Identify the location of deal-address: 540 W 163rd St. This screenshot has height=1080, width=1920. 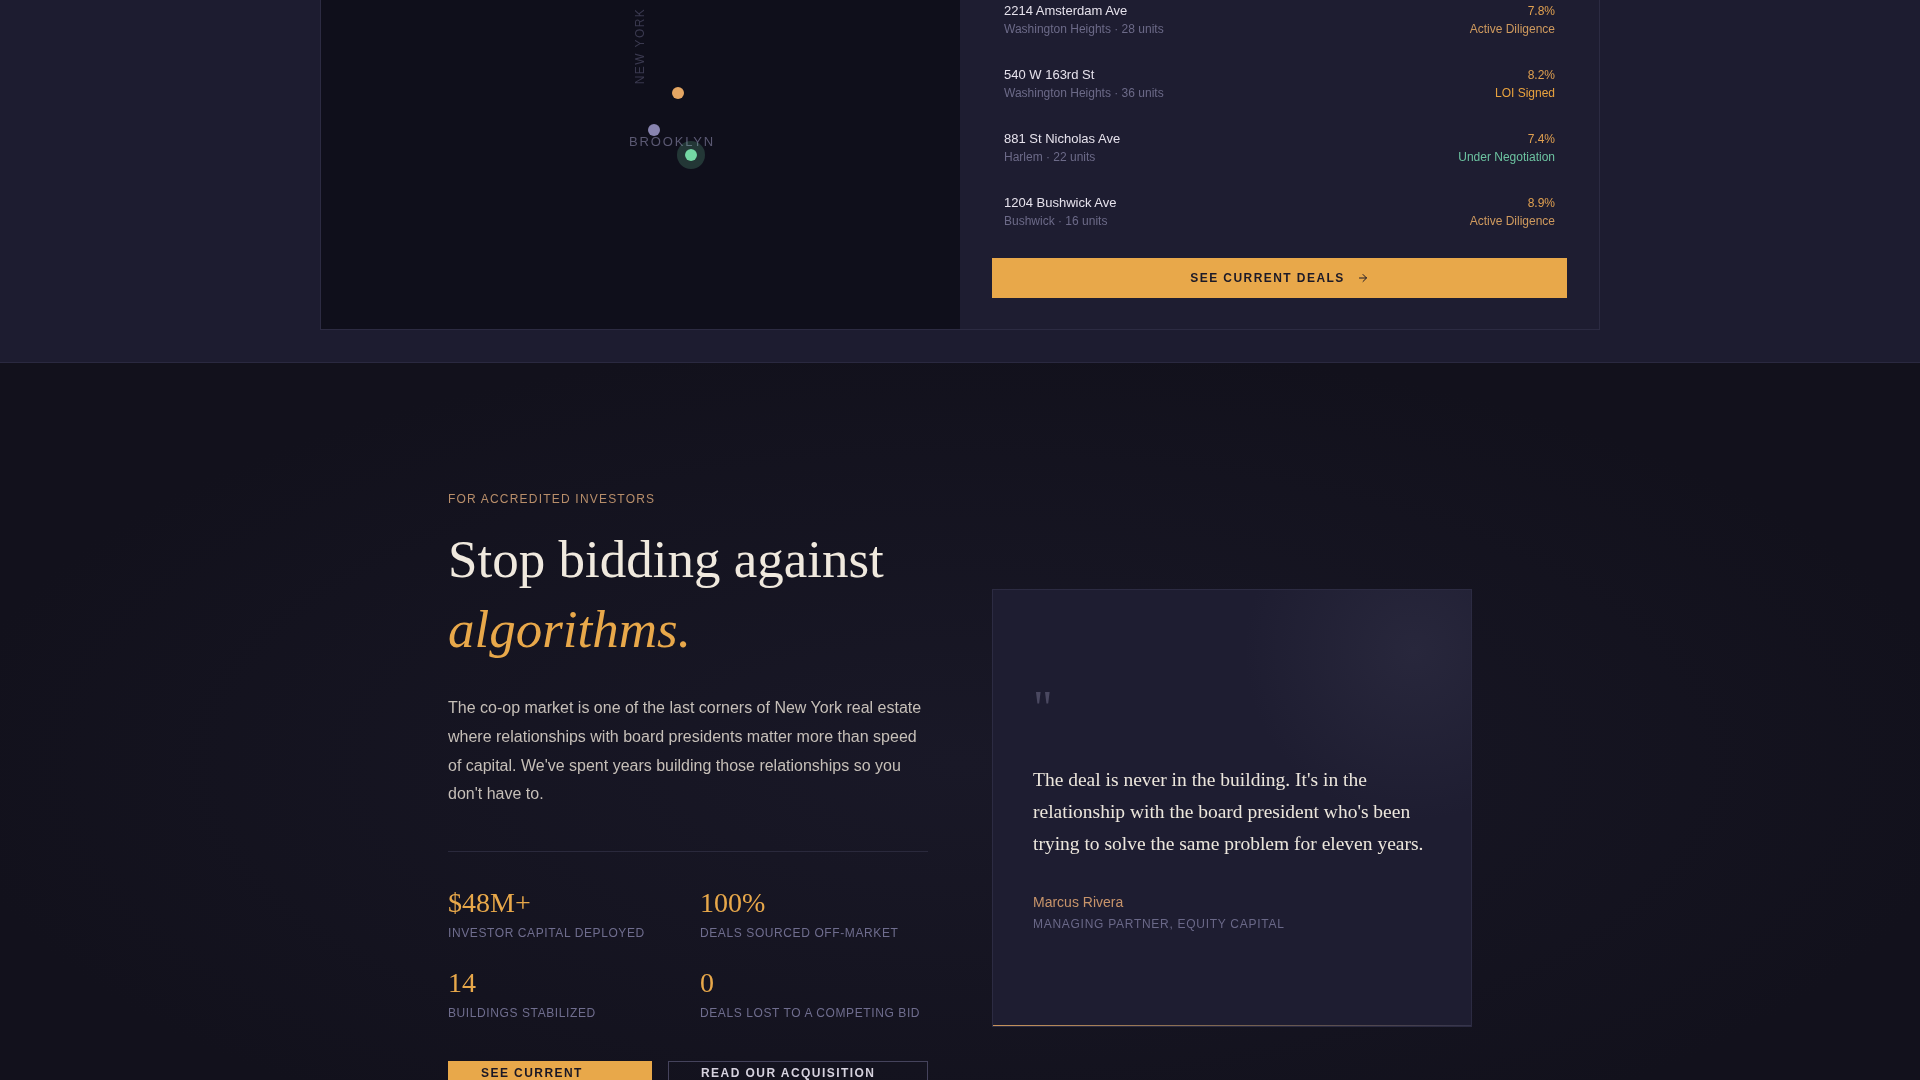
(1050, 75).